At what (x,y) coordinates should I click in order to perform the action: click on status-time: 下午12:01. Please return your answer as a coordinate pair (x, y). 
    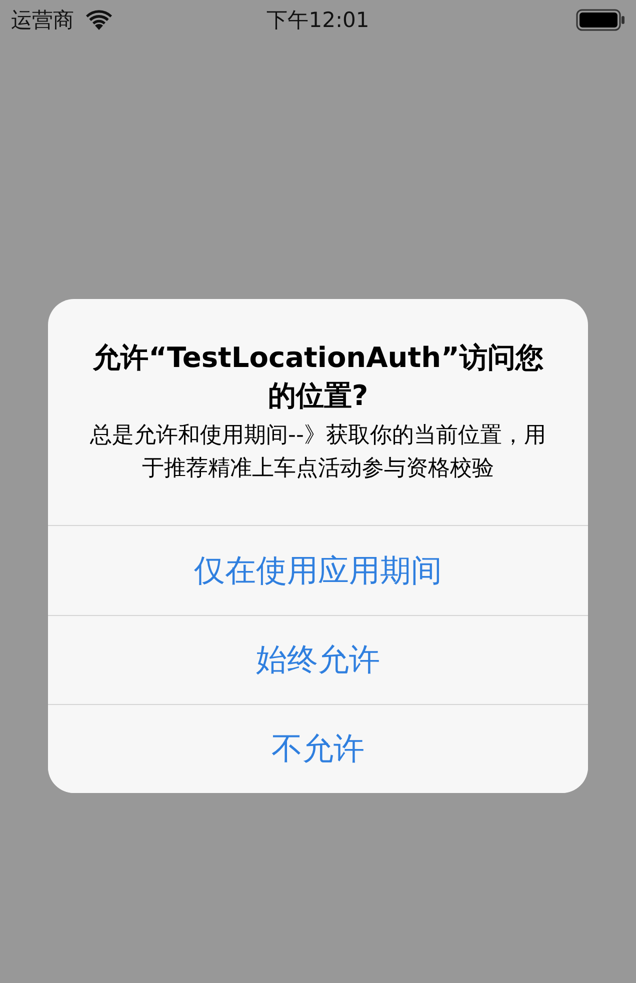
    Looking at the image, I should click on (318, 20).